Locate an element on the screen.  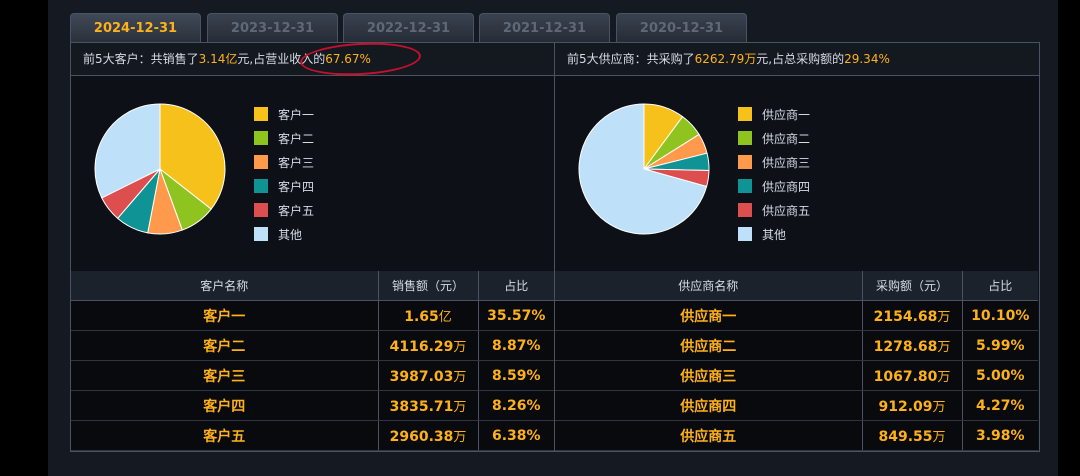
column-header: 采购额（元） is located at coordinates (912, 286).